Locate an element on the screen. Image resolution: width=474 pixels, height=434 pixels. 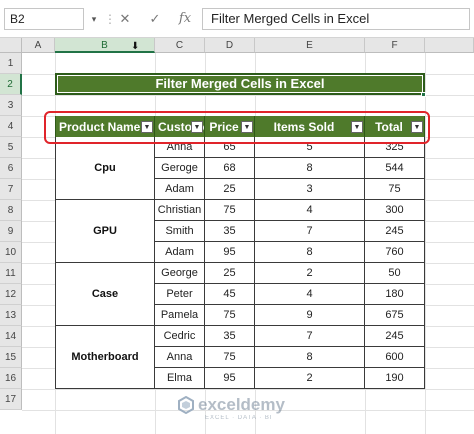
select-column-cursor-icon: ⬇ is located at coordinates (135, 46).